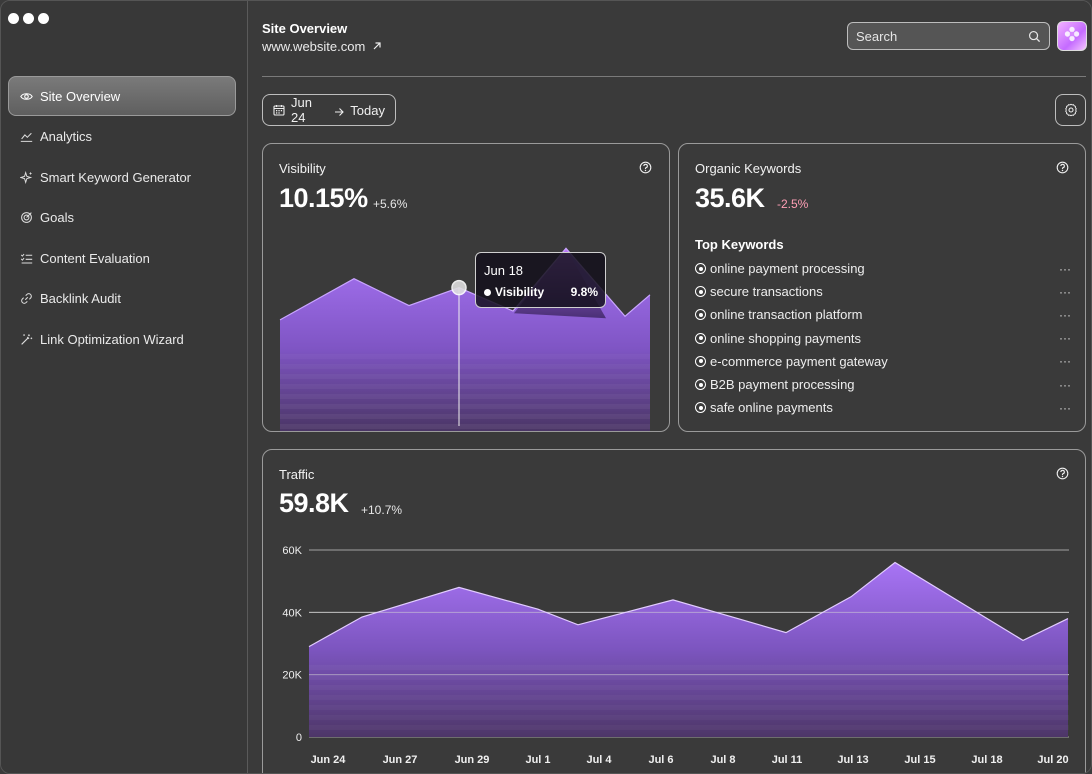  Describe the element at coordinates (292, 613) in the screenshot. I see `y-tick-label: 40K` at that location.